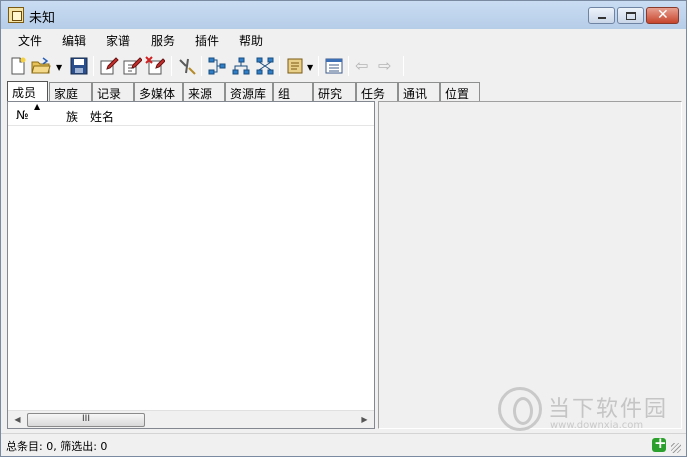  Describe the element at coordinates (158, 91) in the screenshot. I see `tab-multimedia: 多媒体` at that location.